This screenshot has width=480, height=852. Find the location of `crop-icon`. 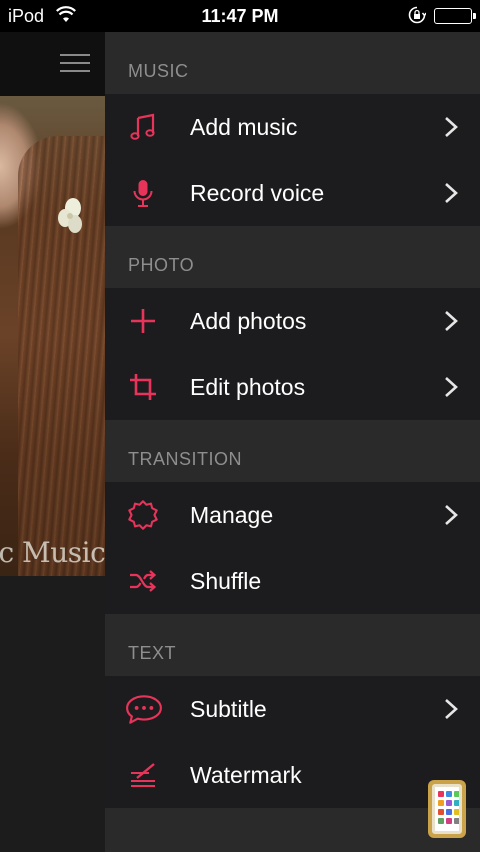

crop-icon is located at coordinates (143, 387).